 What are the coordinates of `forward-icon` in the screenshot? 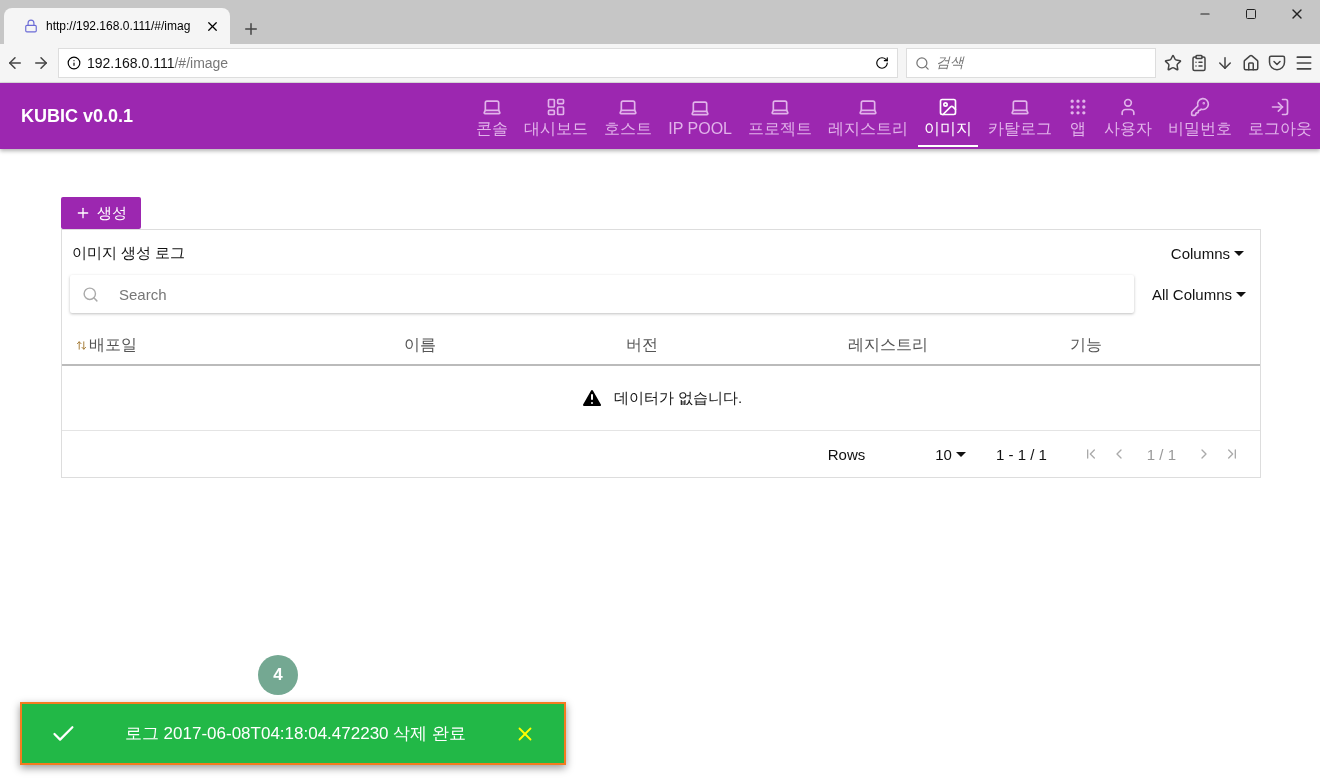 It's located at (41, 63).